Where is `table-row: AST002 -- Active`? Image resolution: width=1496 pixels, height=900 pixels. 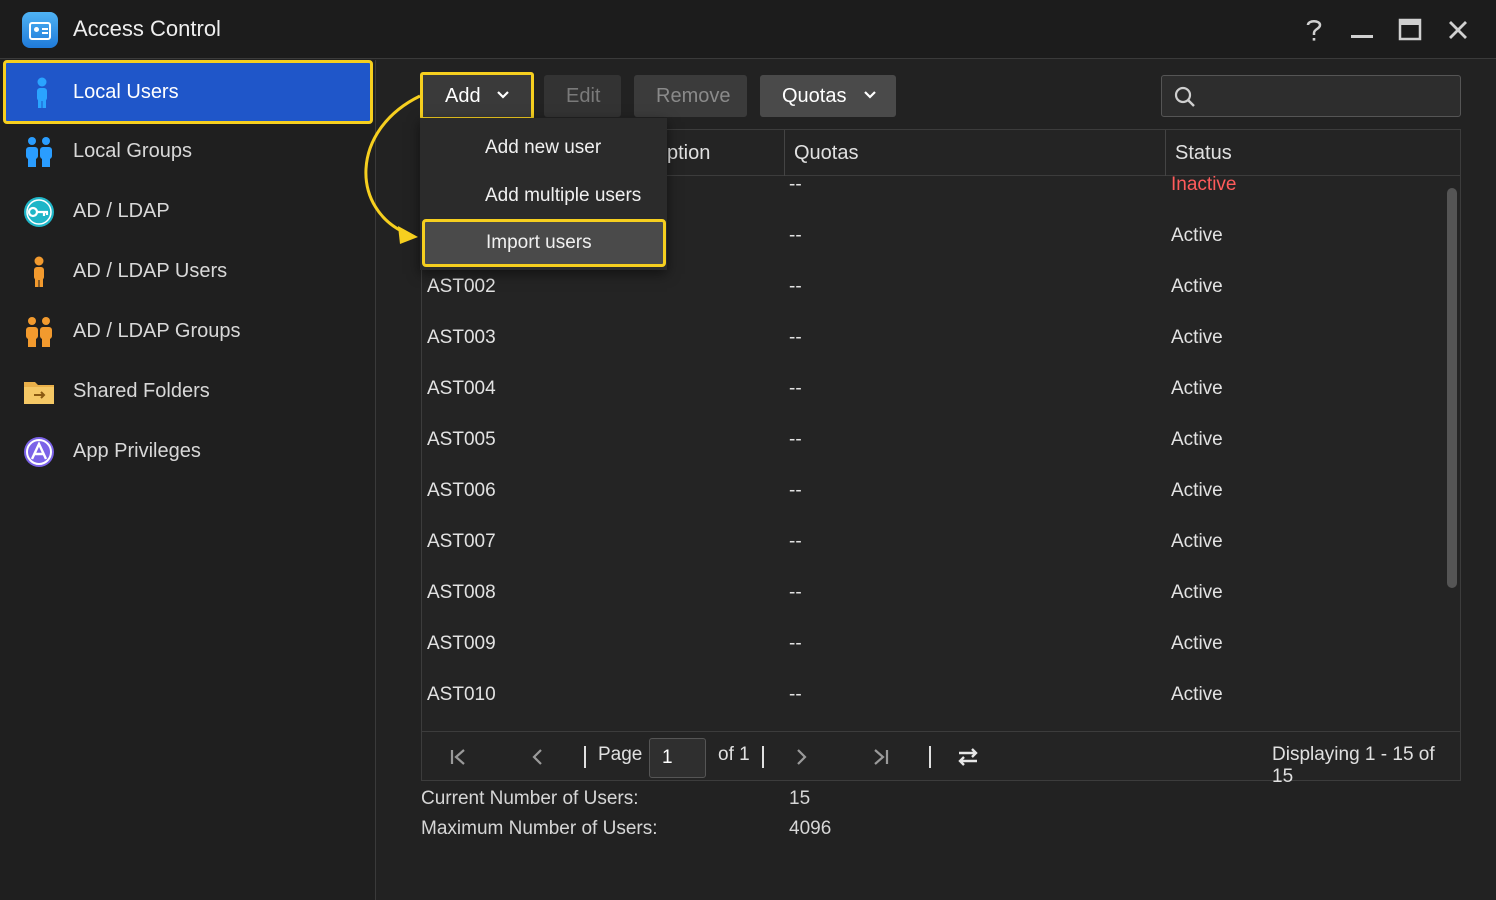 table-row: AST002 -- Active is located at coordinates (932, 297).